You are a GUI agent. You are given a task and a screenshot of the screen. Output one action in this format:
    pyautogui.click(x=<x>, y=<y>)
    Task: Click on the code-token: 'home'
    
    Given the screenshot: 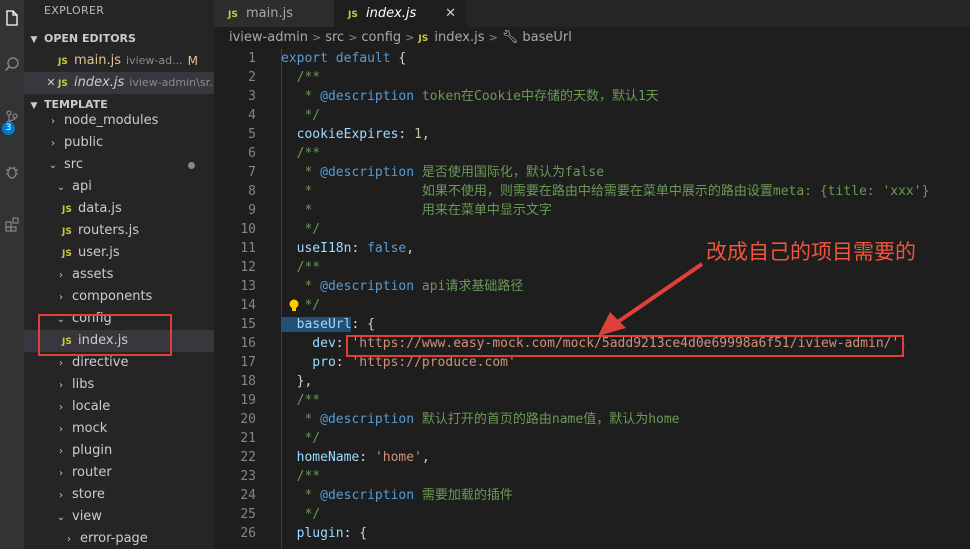 What is the action you would take?
    pyautogui.click(x=398, y=457)
    